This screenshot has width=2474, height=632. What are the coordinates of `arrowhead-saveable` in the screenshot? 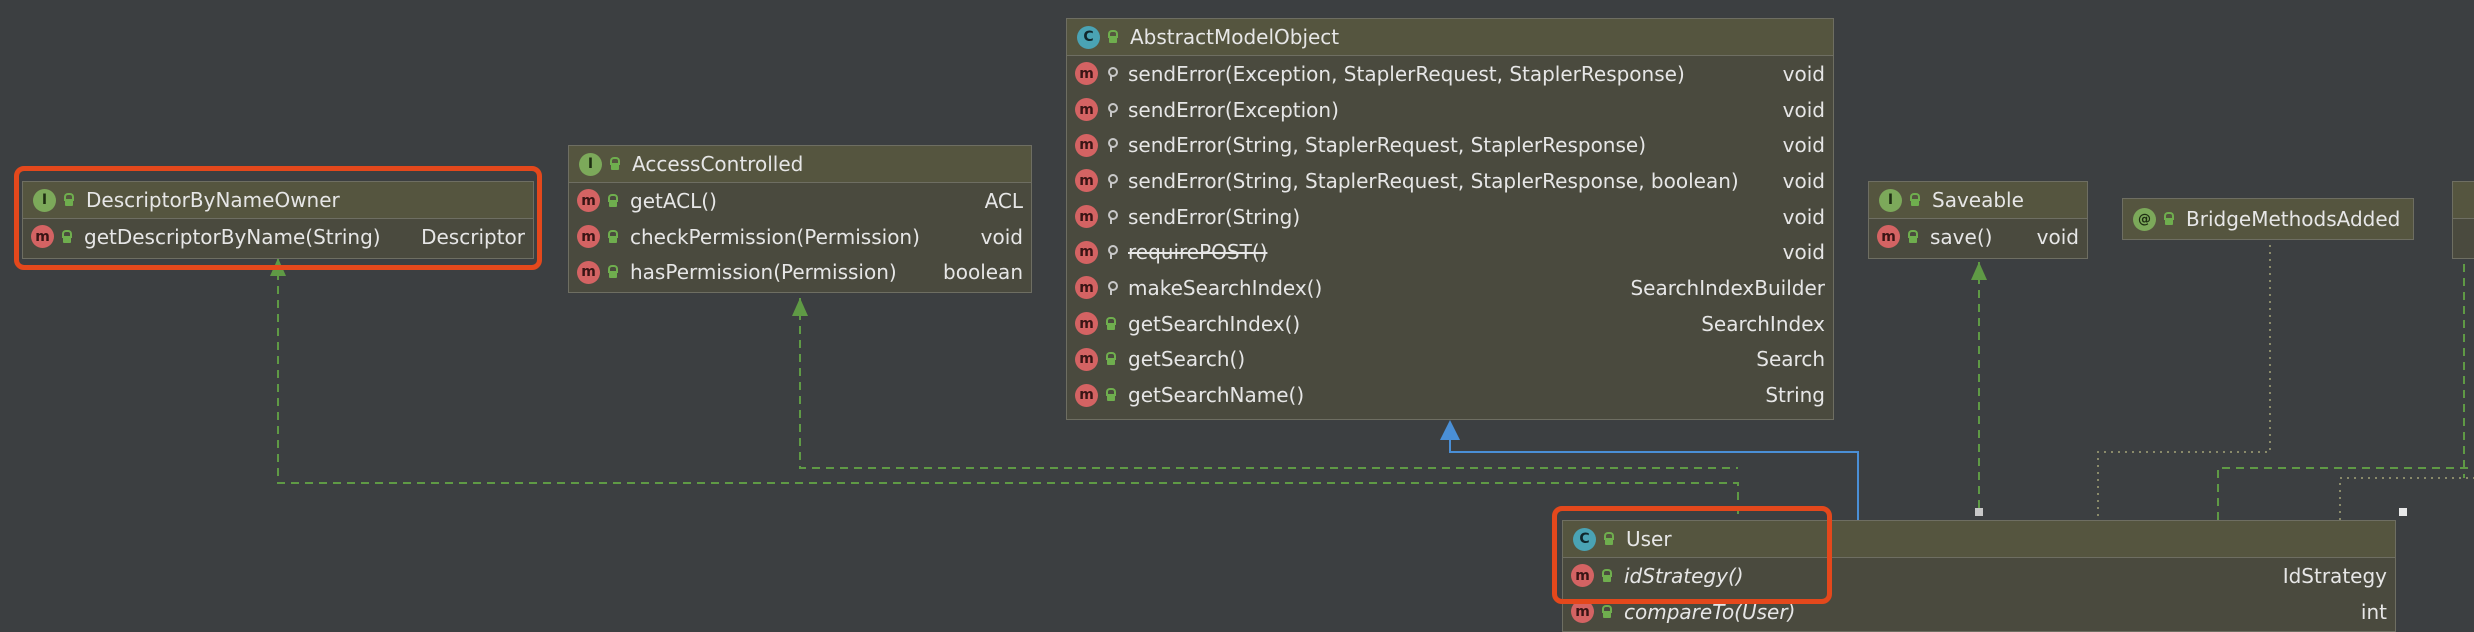 It's located at (1979, 271).